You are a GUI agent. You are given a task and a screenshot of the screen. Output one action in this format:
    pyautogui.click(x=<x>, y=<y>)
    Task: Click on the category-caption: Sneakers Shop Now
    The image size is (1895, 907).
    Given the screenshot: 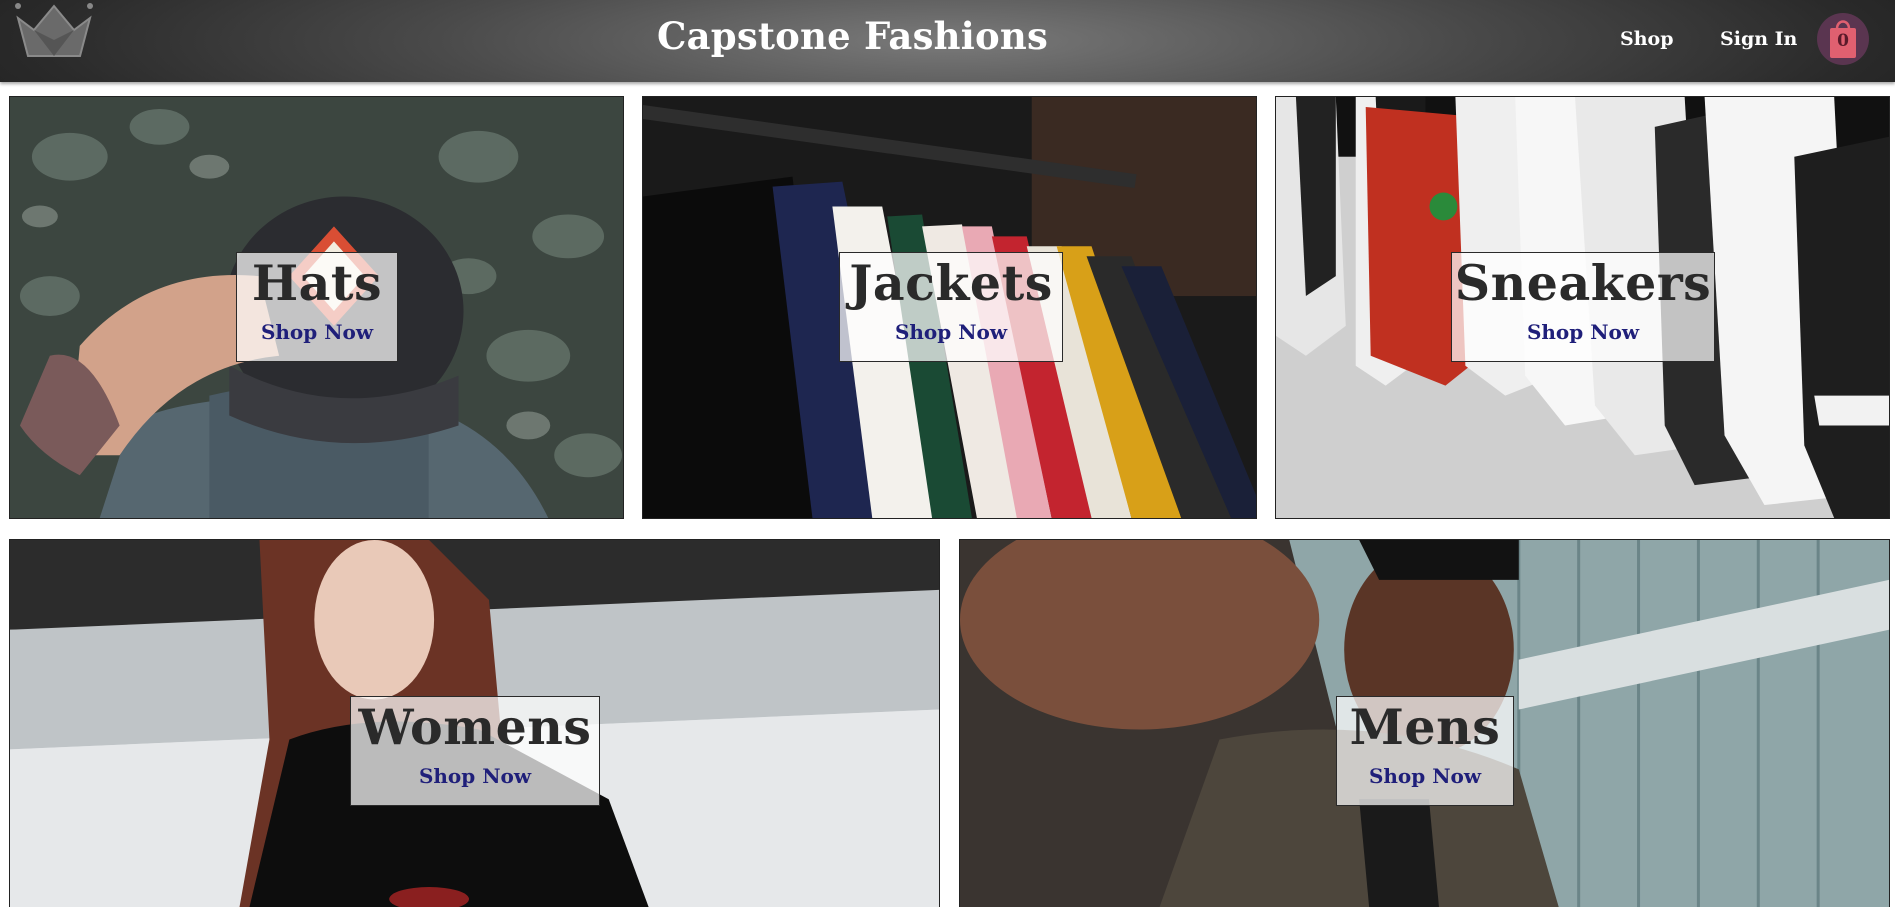 What is the action you would take?
    pyautogui.click(x=1583, y=307)
    